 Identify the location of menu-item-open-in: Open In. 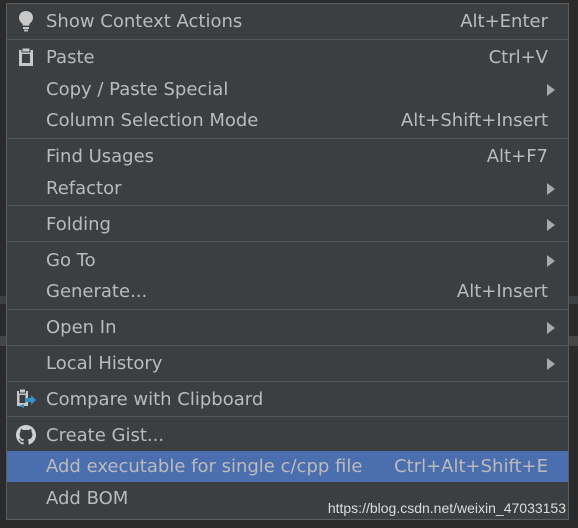
(287, 327).